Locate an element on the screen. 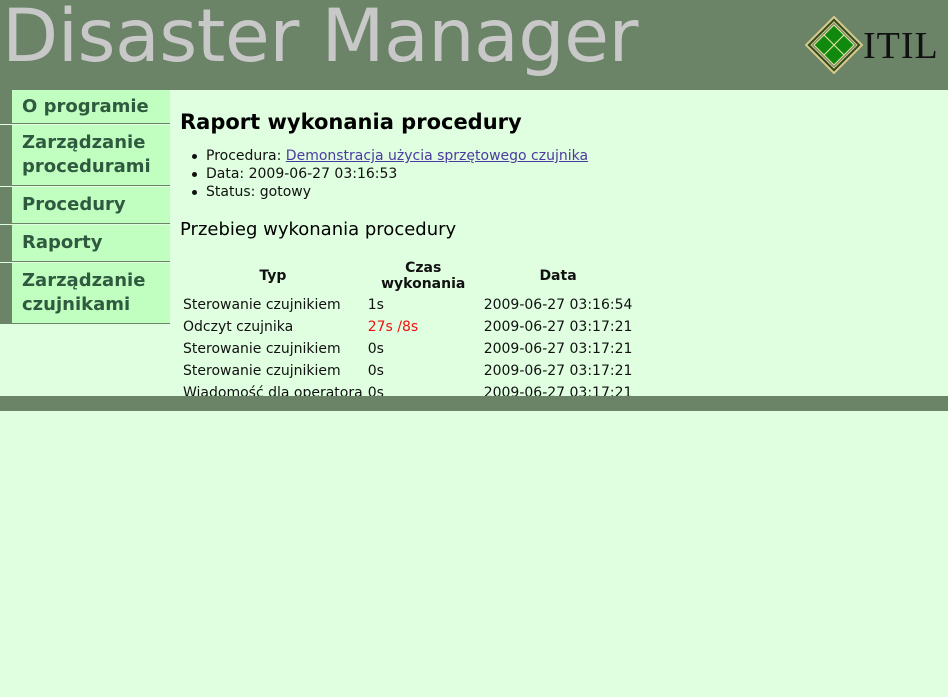 Image resolution: width=948 pixels, height=697 pixels. table-header-row: Typ Czas wykonania Data is located at coordinates (407, 276).